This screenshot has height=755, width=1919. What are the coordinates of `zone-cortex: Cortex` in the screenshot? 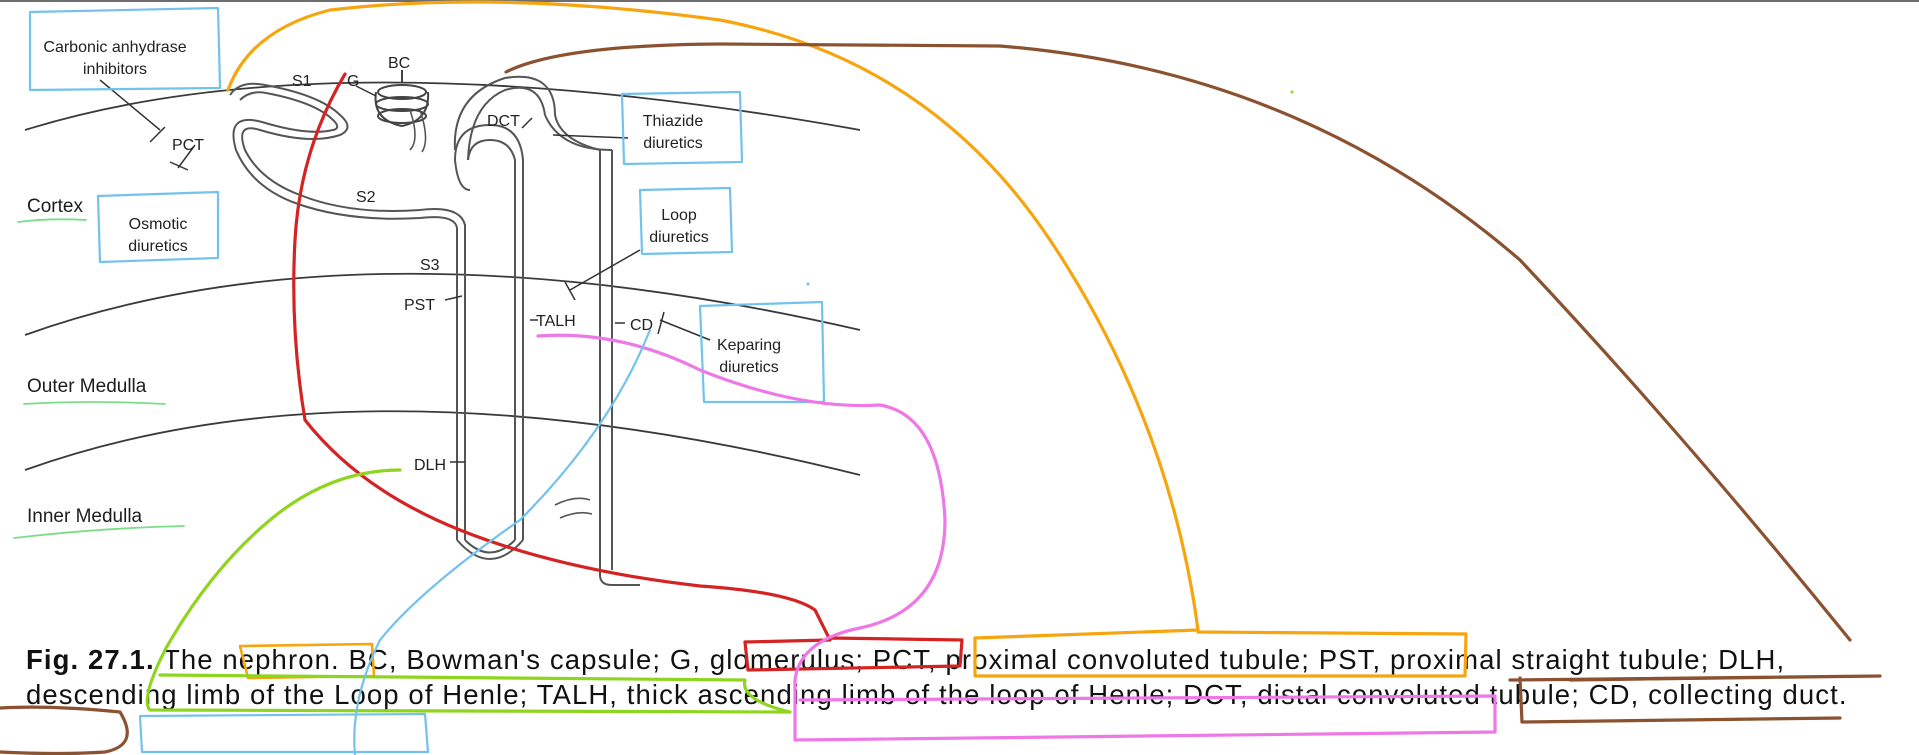 It's located at (55, 206).